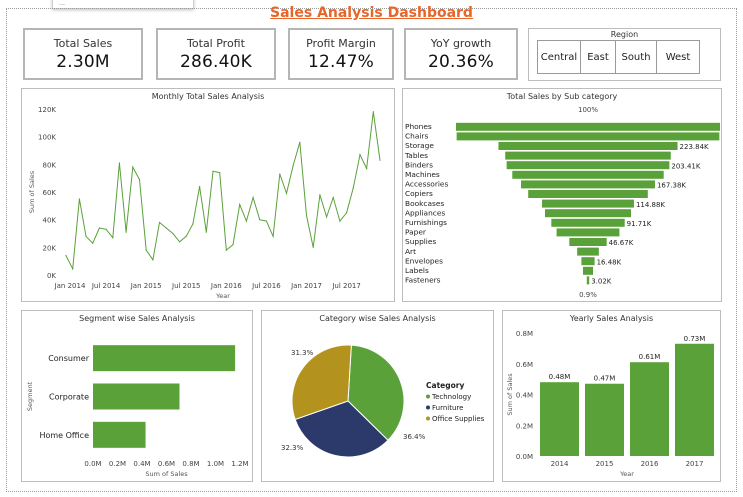 The image size is (743, 497). What do you see at coordinates (419, 164) in the screenshot?
I see `funnel-category-label: Binders` at bounding box center [419, 164].